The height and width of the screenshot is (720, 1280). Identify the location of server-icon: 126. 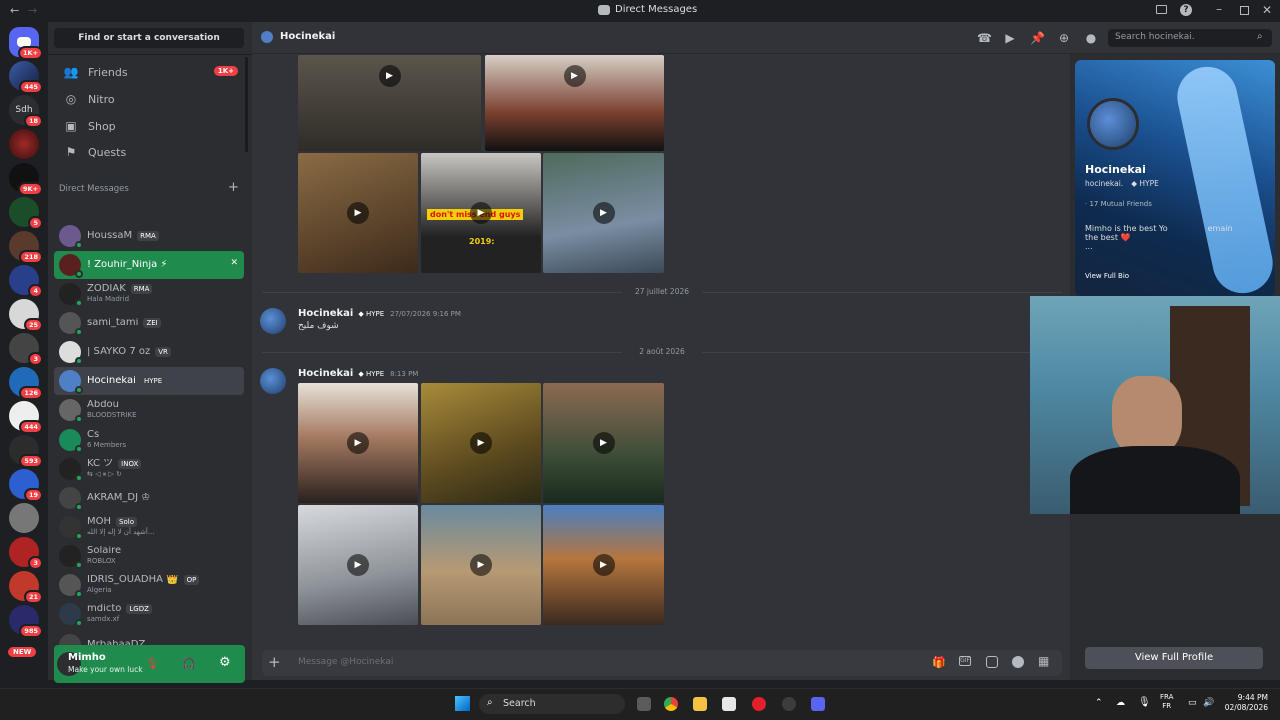
(26, 383).